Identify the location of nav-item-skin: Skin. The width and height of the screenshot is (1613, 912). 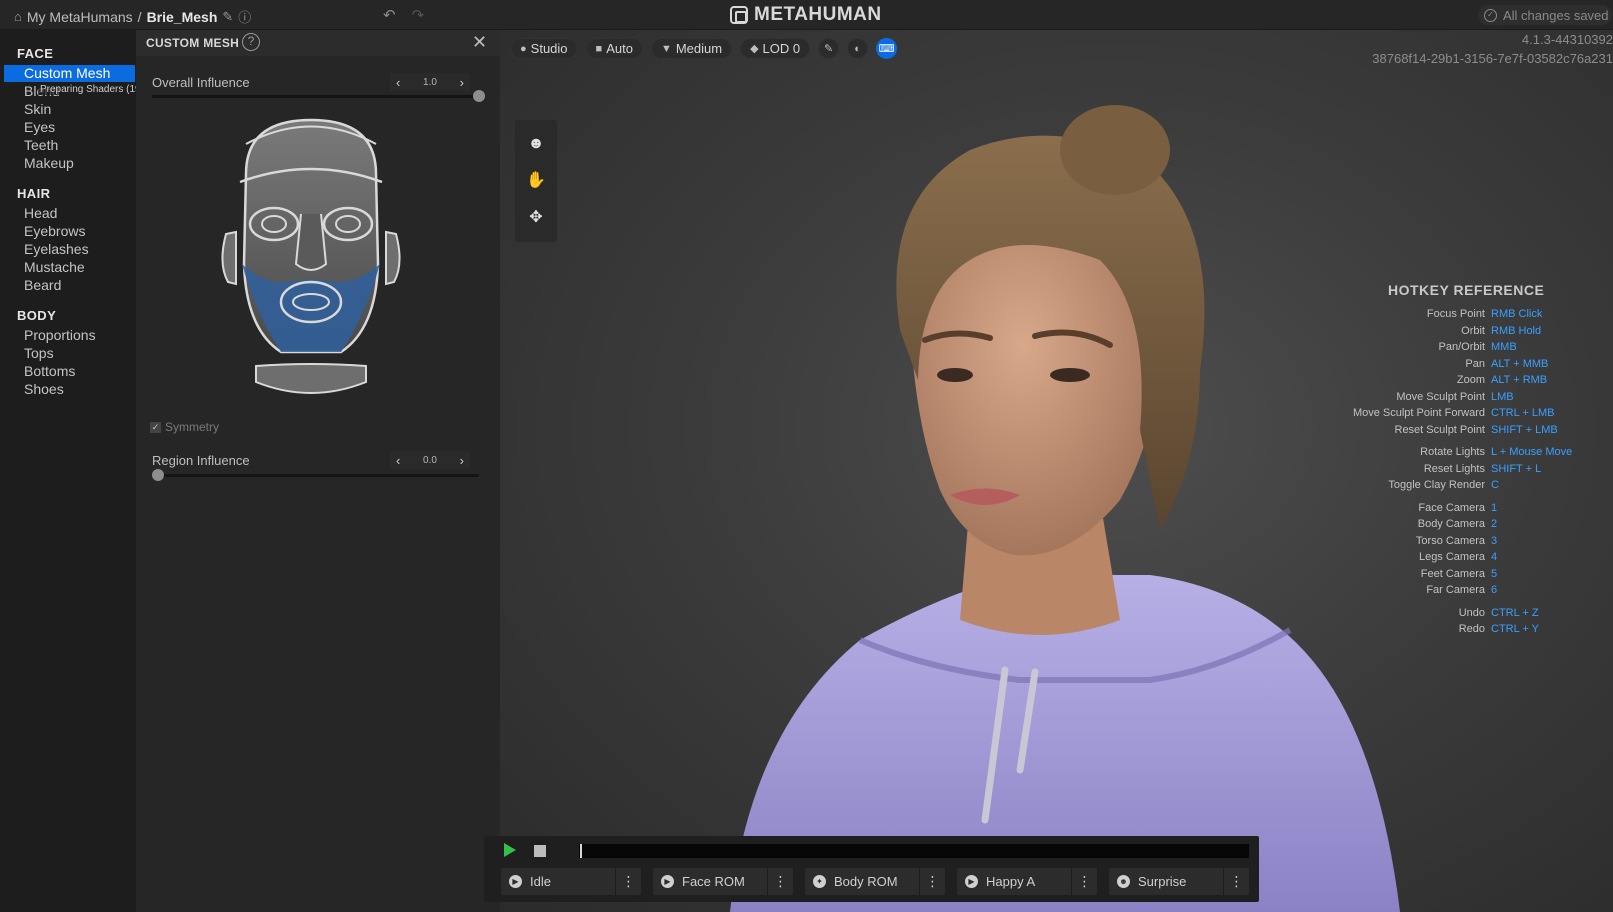
(37, 109).